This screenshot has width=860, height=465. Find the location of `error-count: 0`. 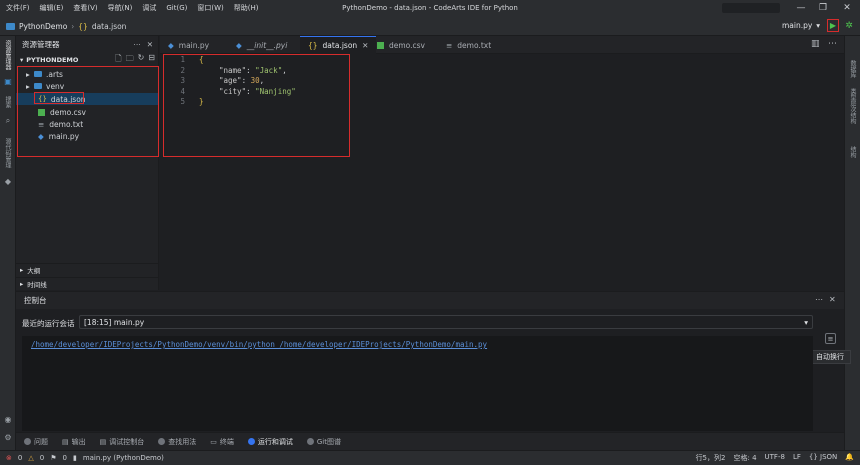

error-count: 0 is located at coordinates (20, 458).